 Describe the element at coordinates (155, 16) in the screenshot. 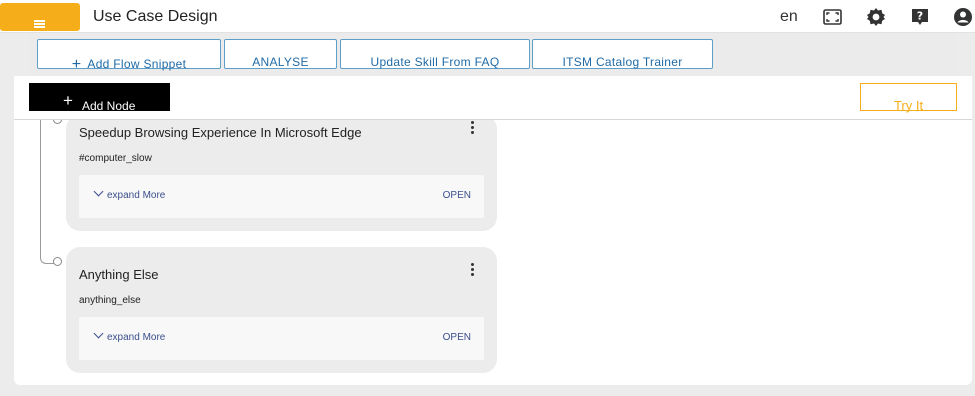

I see `page-title: Use Case Design` at that location.